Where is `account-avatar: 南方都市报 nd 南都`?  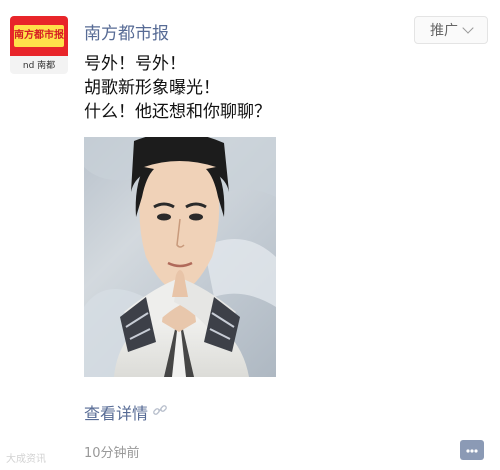 account-avatar: 南方都市报 nd 南都 is located at coordinates (39, 45).